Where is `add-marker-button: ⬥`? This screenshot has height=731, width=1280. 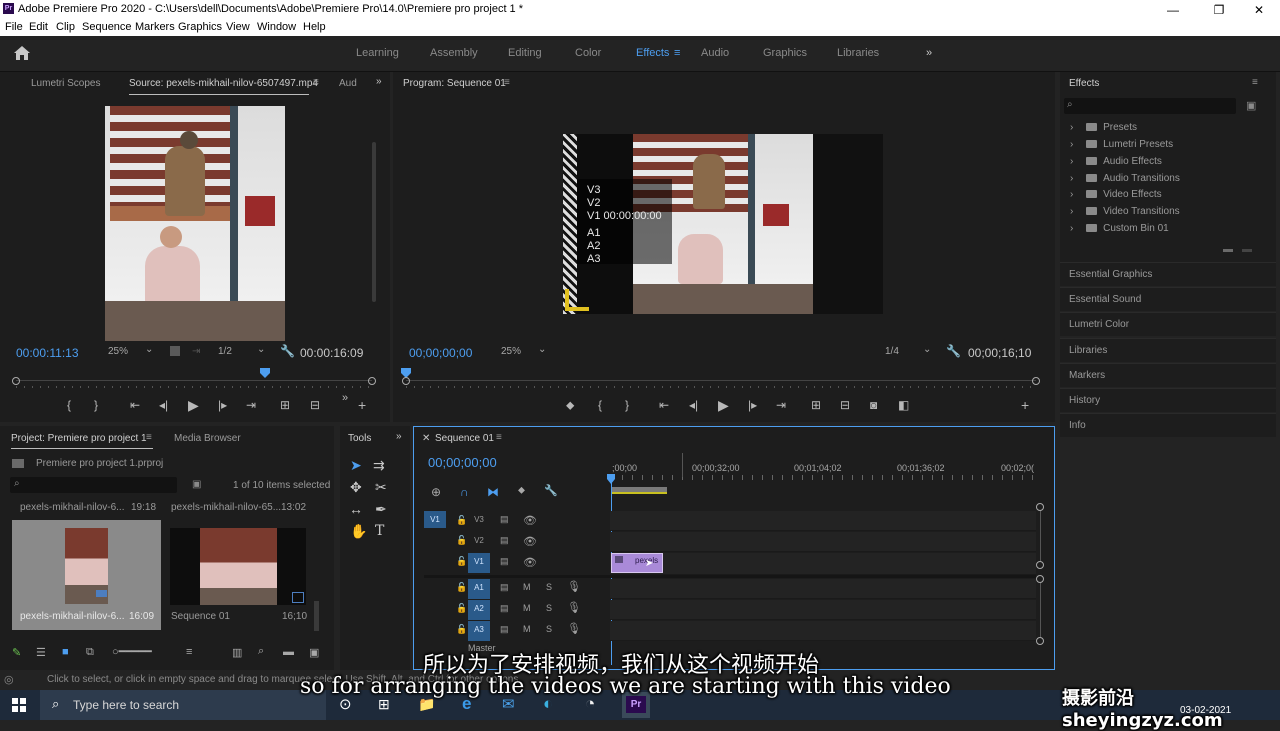 add-marker-button: ⬥ is located at coordinates (570, 405).